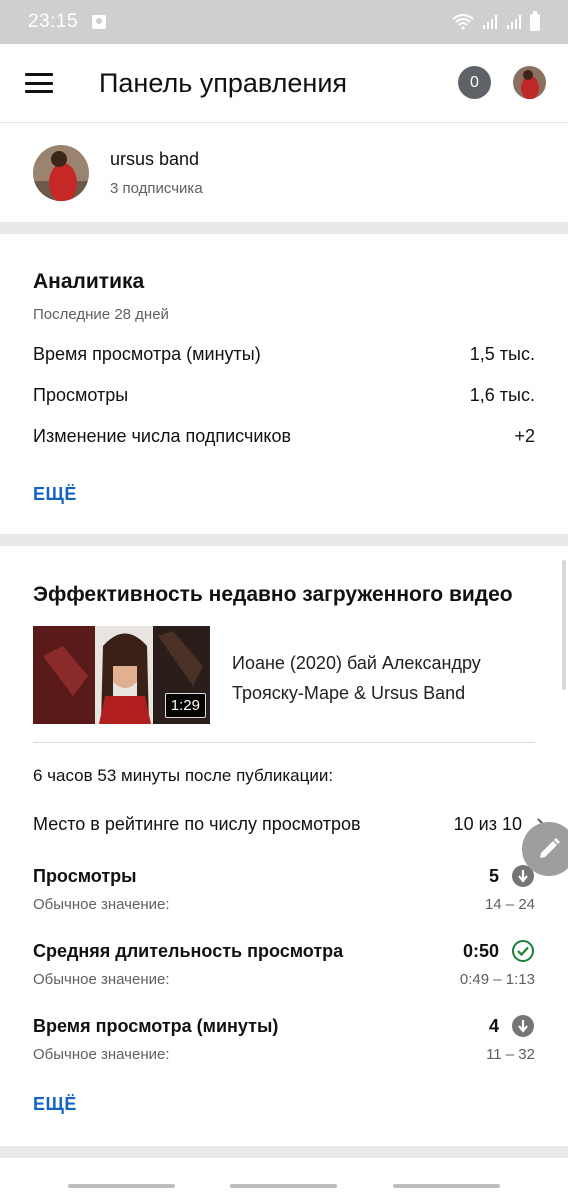  I want to click on nav-back, so click(447, 1186).